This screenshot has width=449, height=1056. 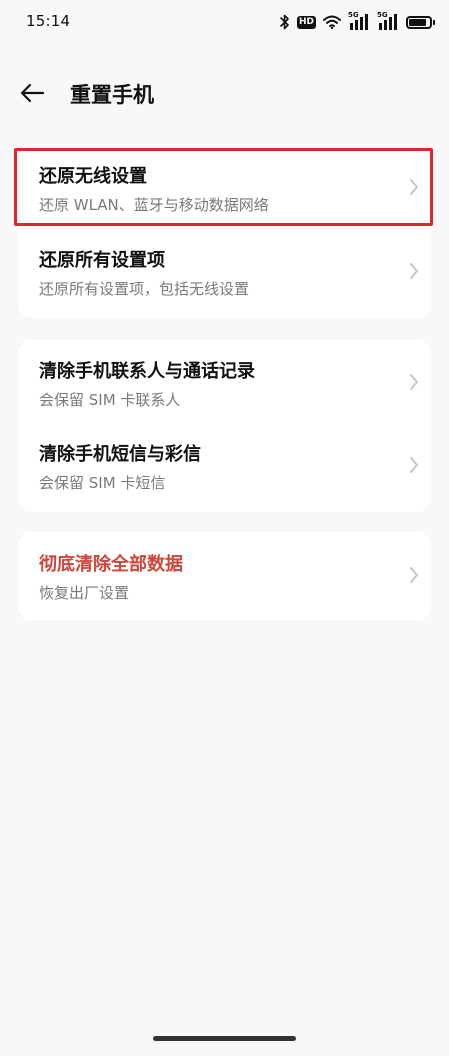 I want to click on reset-all-settings-item: 还原所有设置项 还原所有设置项，包括无线设置, so click(x=224, y=272).